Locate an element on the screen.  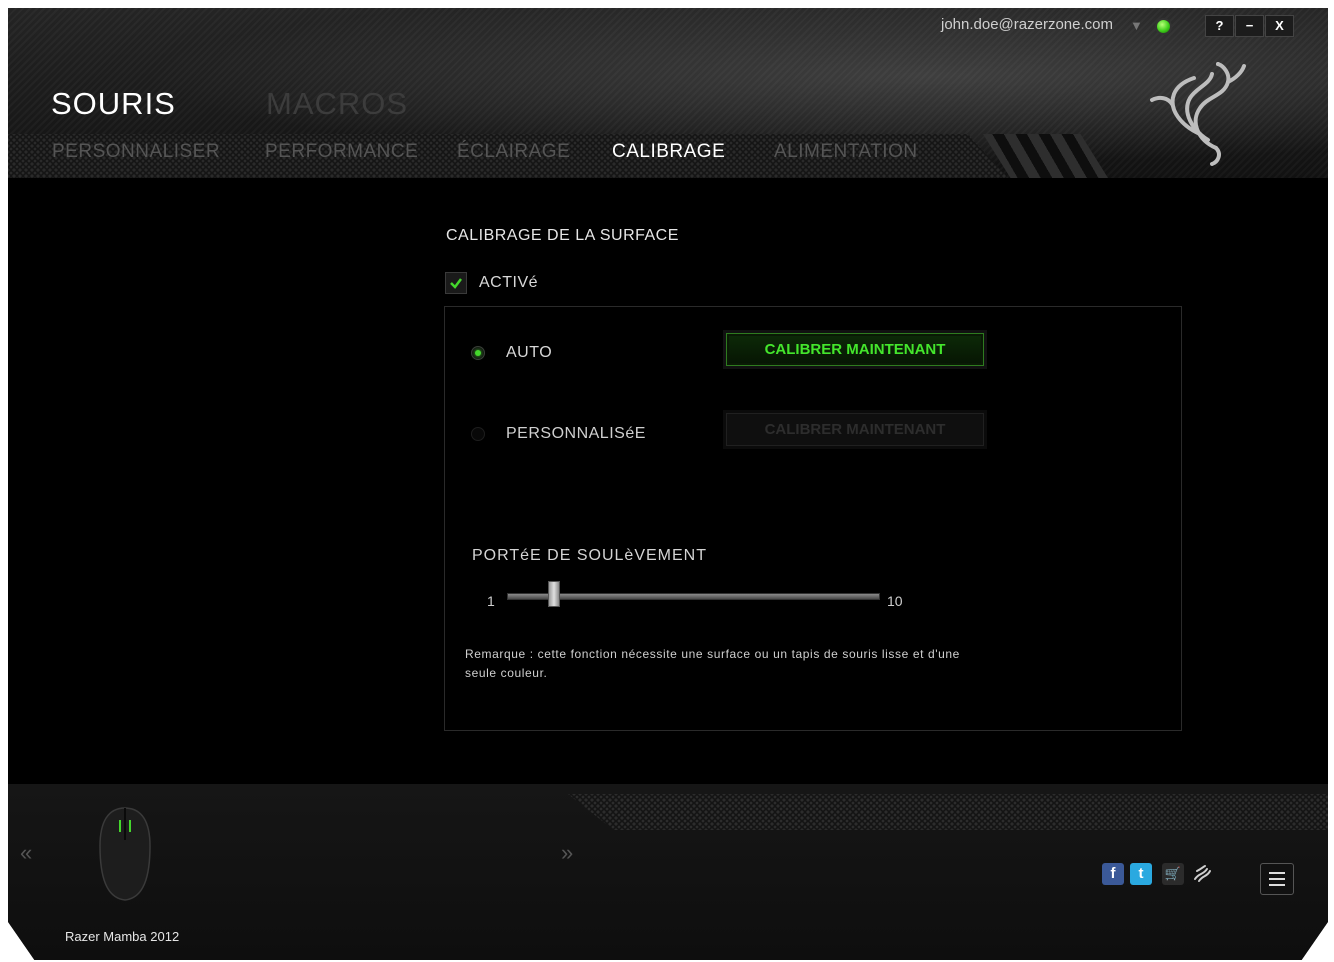
facebook-icon: f is located at coordinates (1113, 874).